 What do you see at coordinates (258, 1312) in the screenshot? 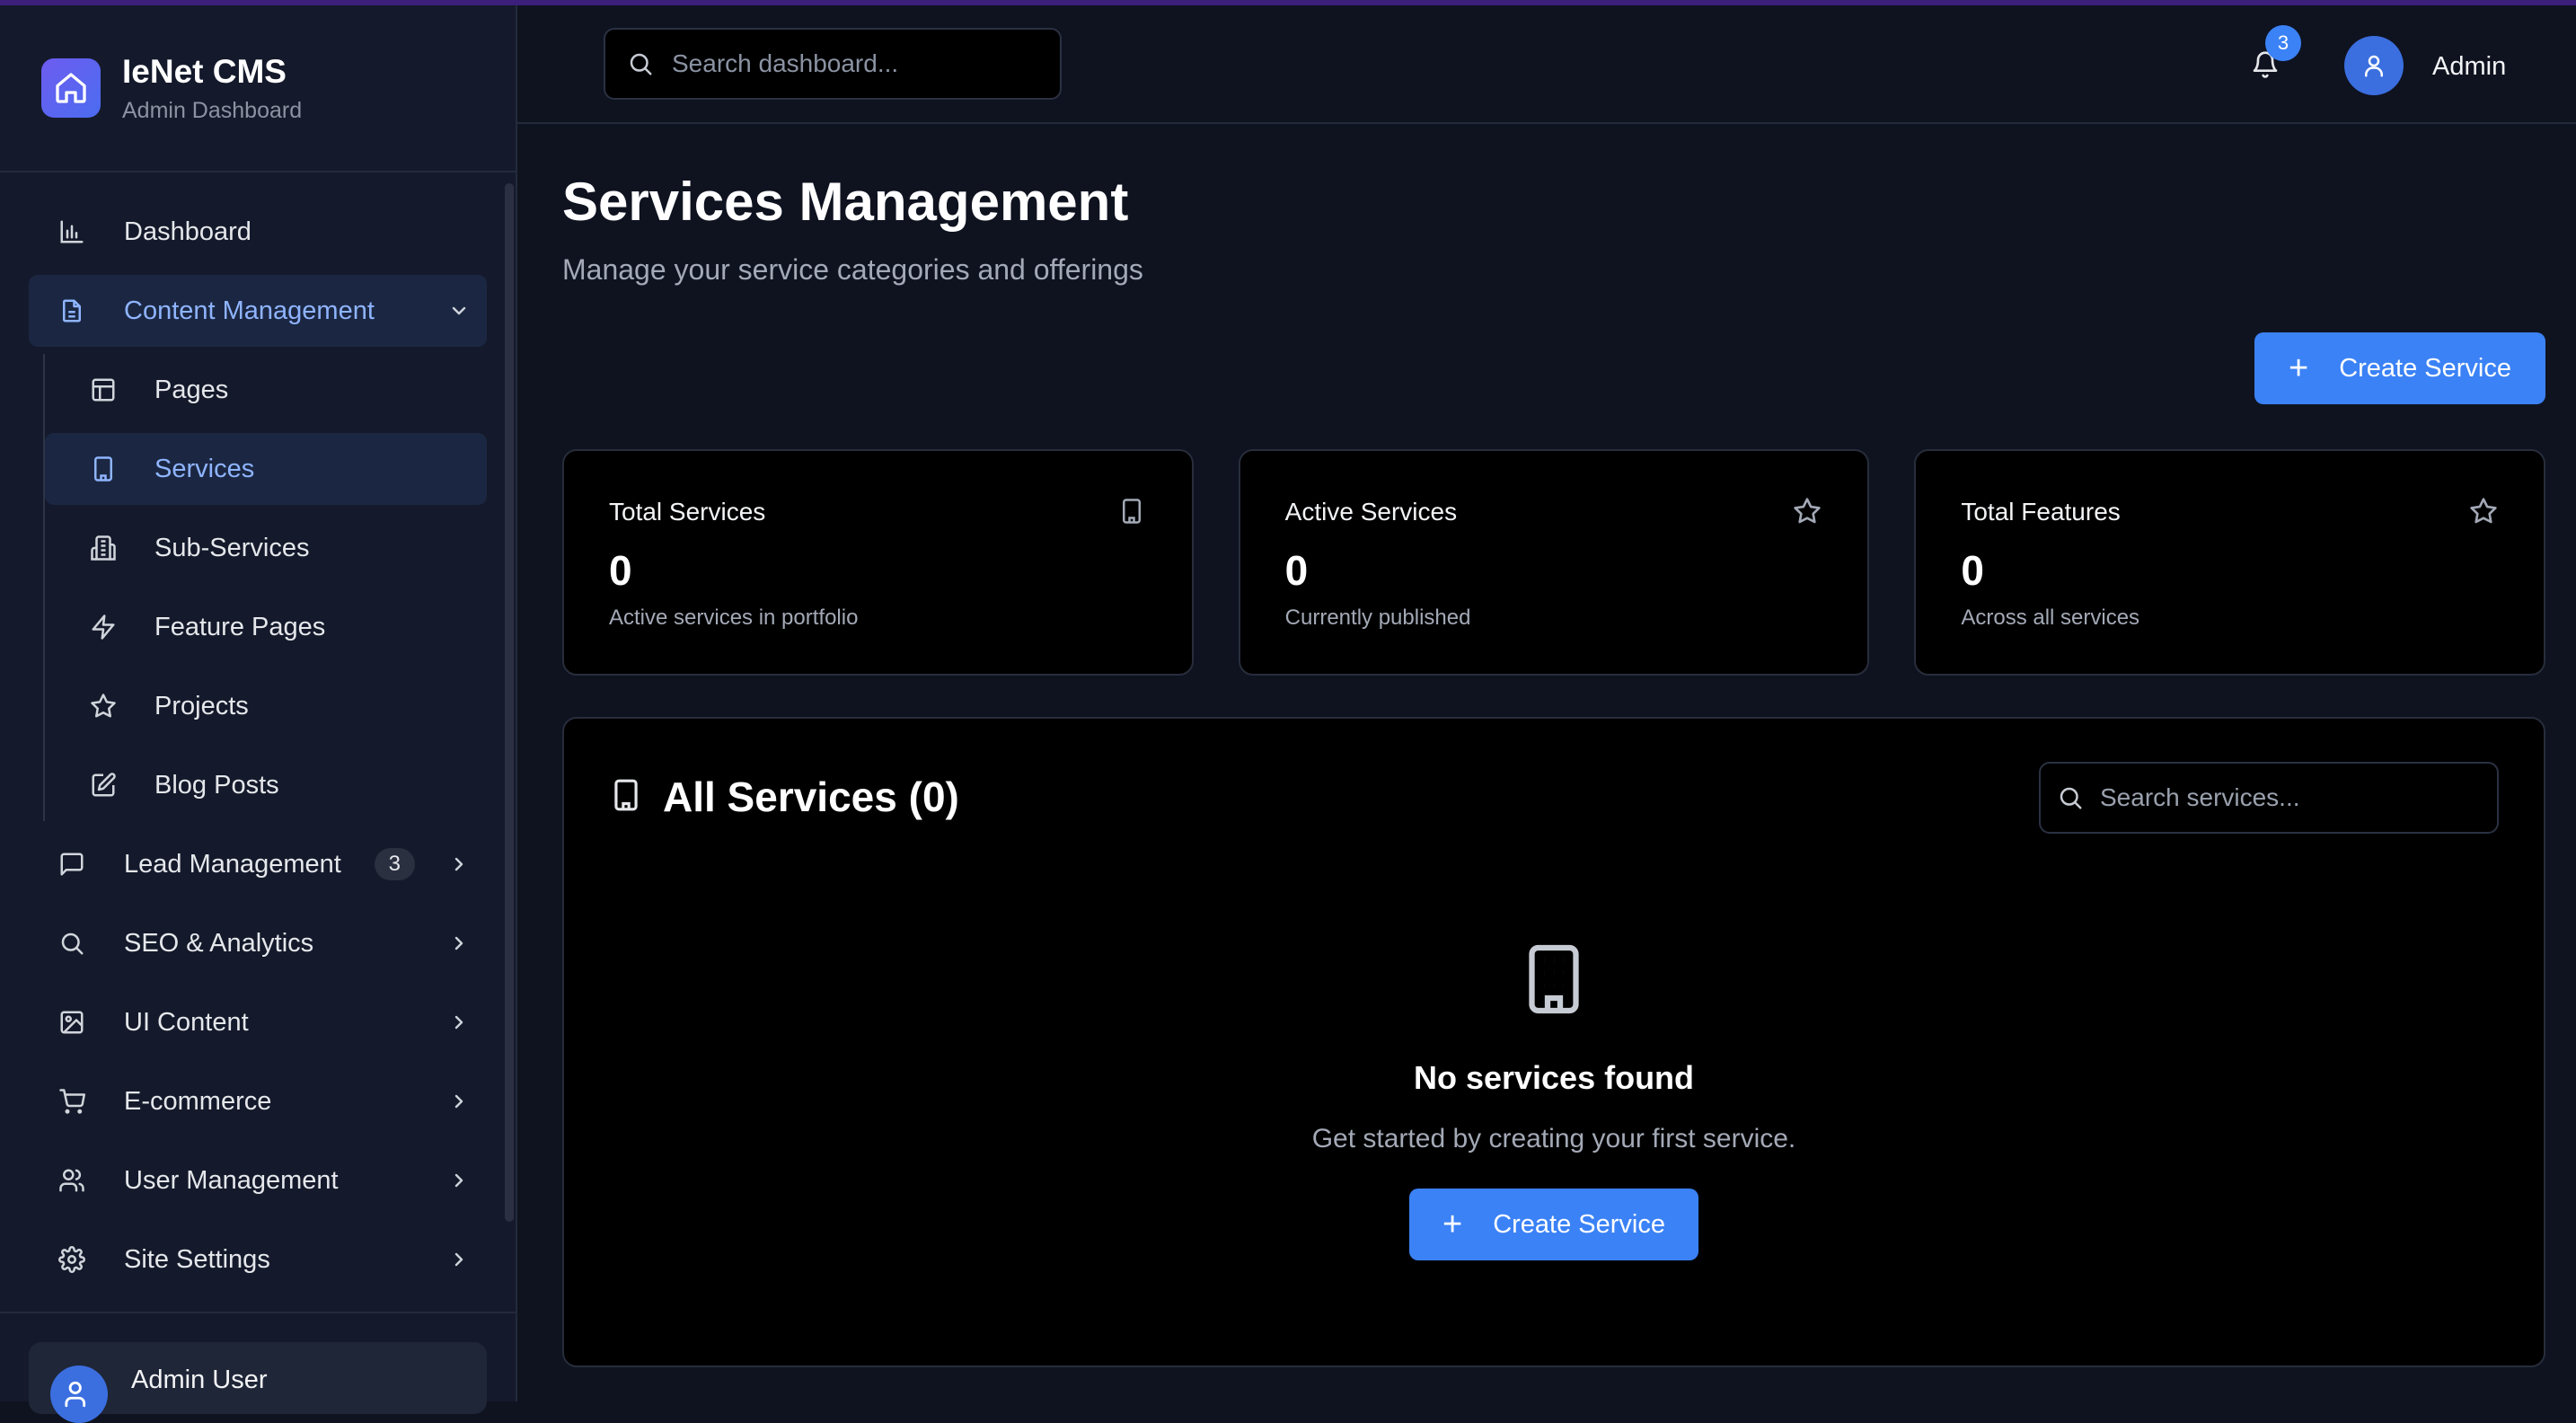
I see `sidebar-divider` at bounding box center [258, 1312].